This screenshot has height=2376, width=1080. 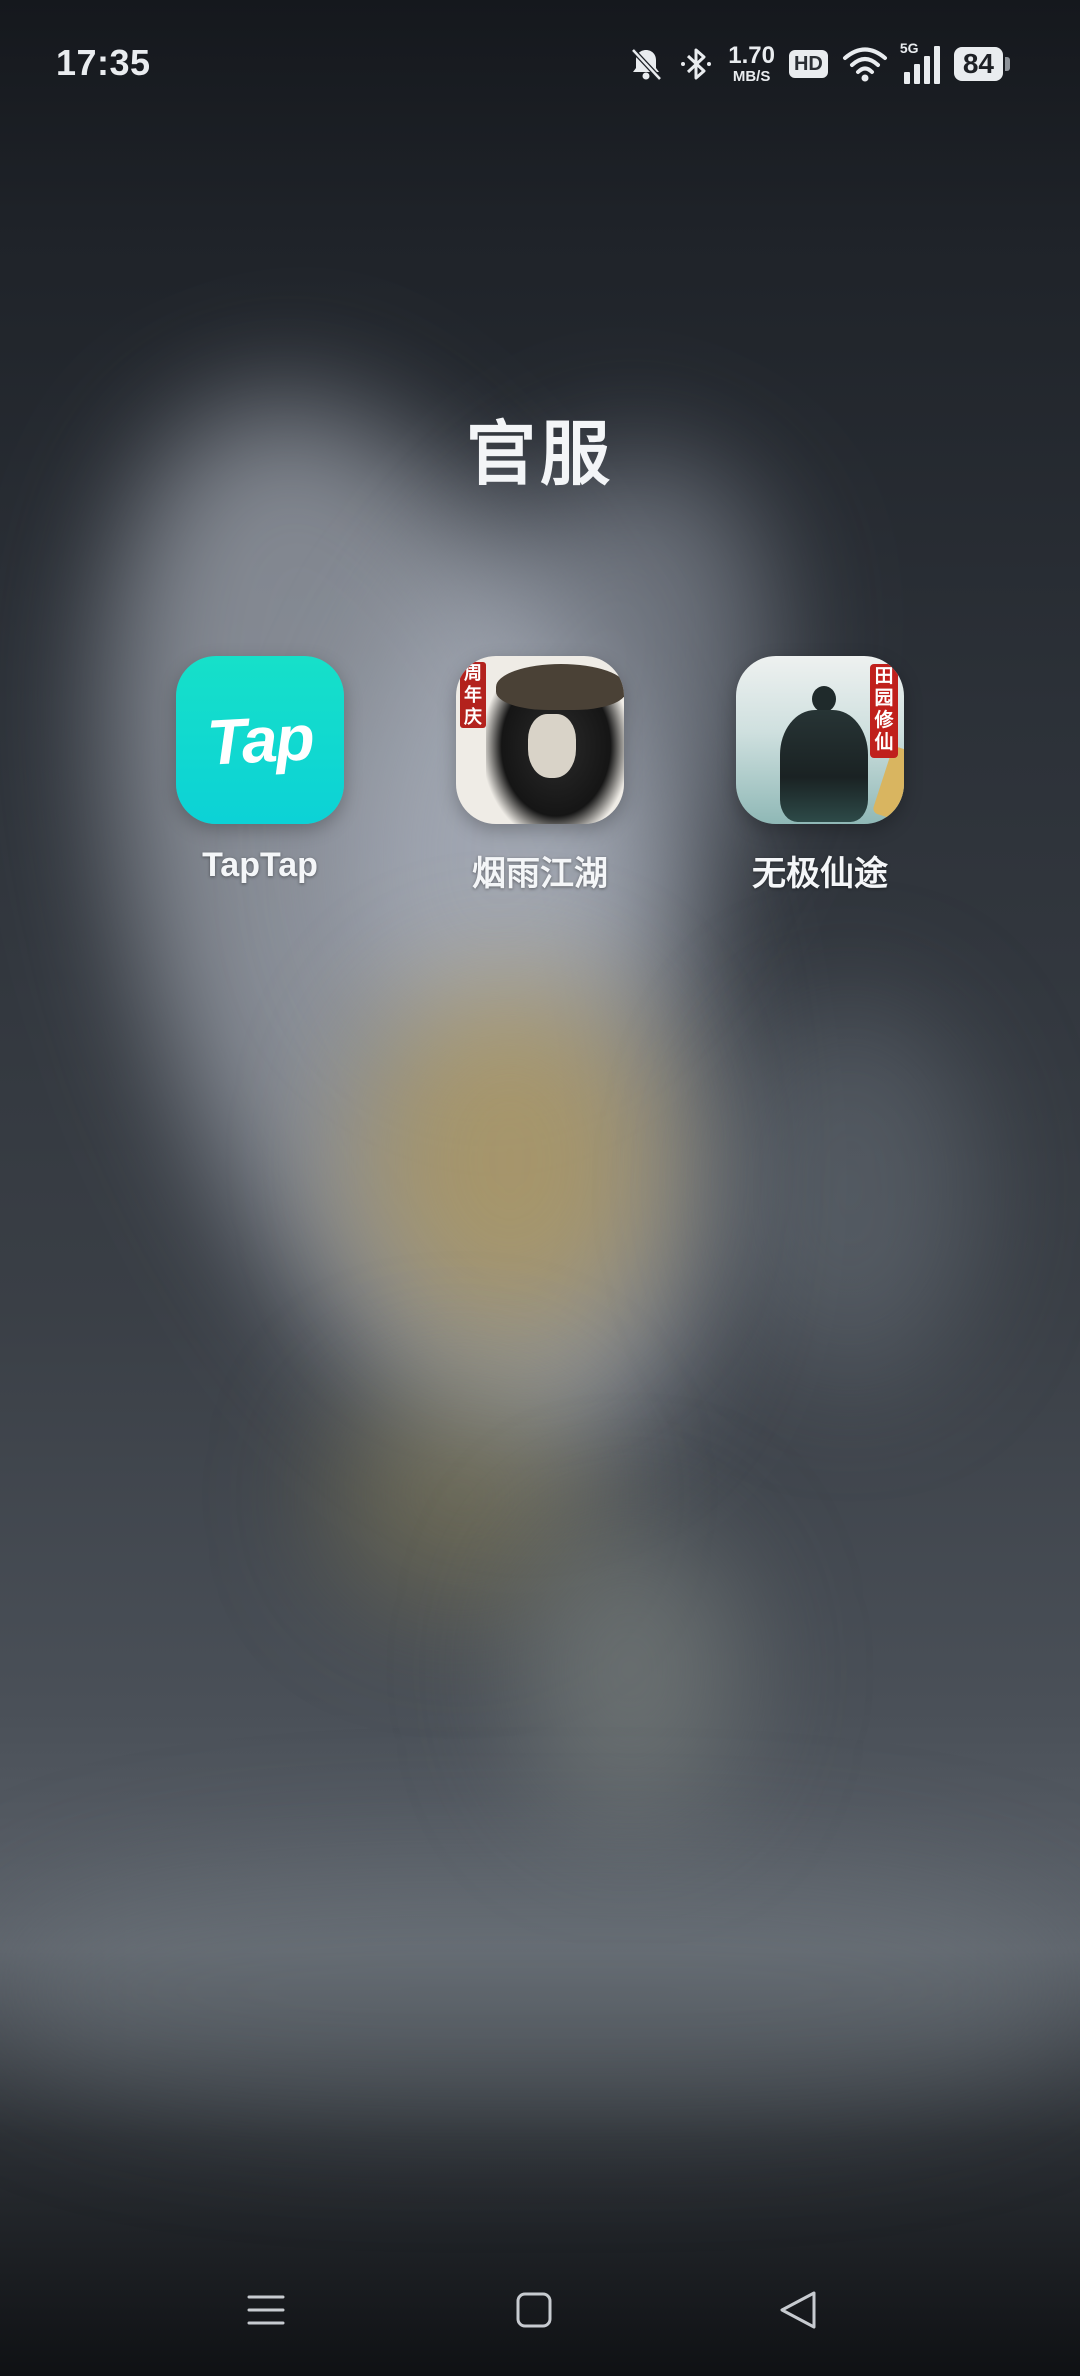 I want to click on mute-bell-icon, so click(x=646, y=64).